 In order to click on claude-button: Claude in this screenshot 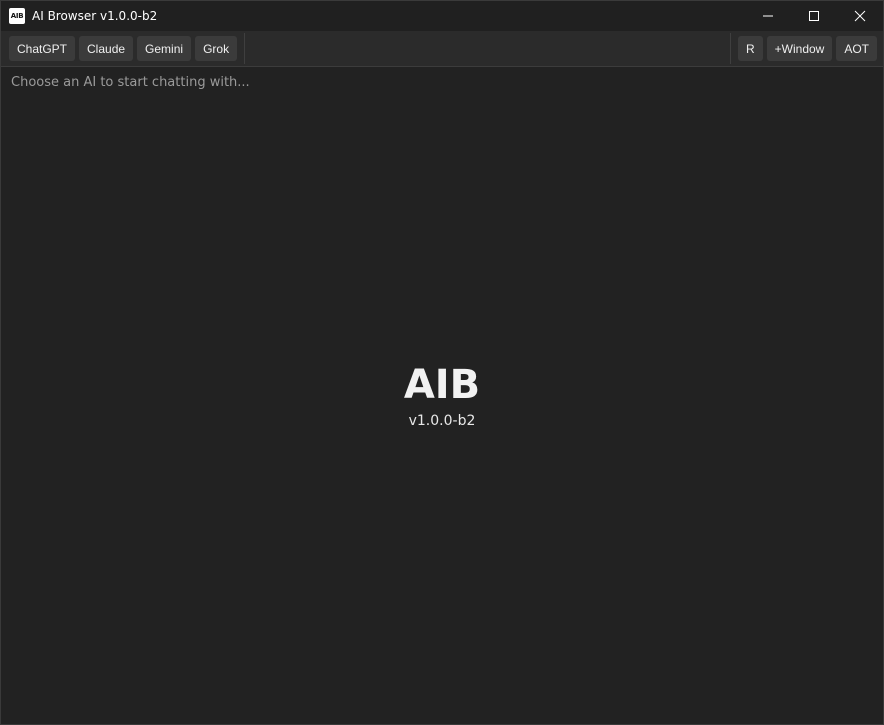, I will do `click(106, 48)`.